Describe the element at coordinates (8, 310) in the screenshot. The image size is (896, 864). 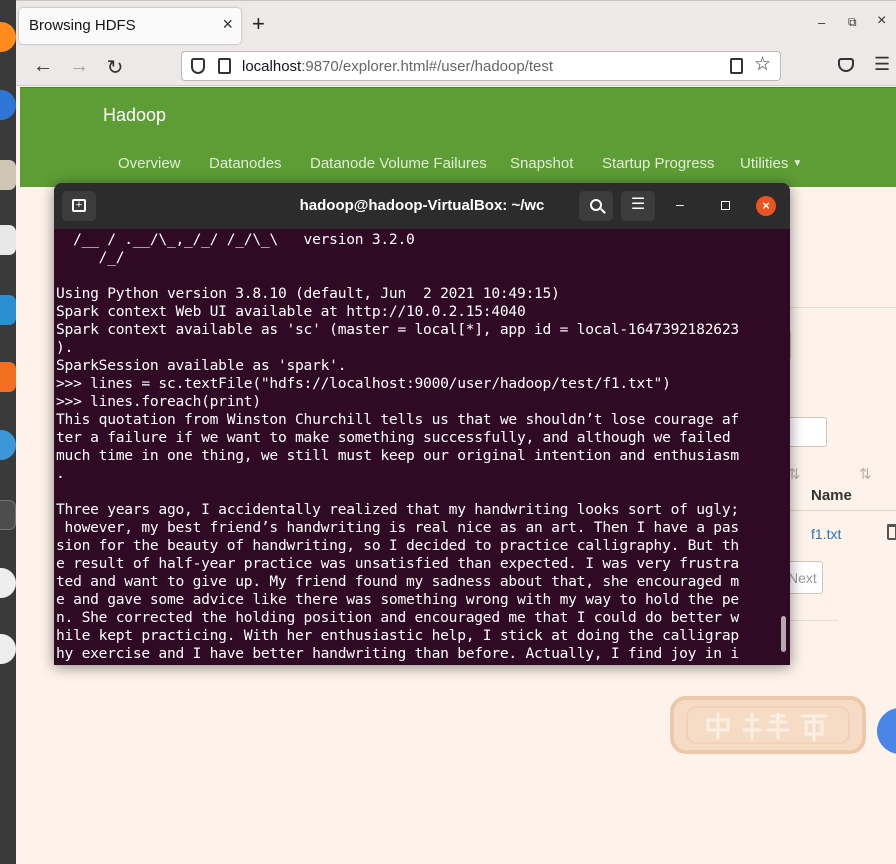
I see `writer-icon` at that location.